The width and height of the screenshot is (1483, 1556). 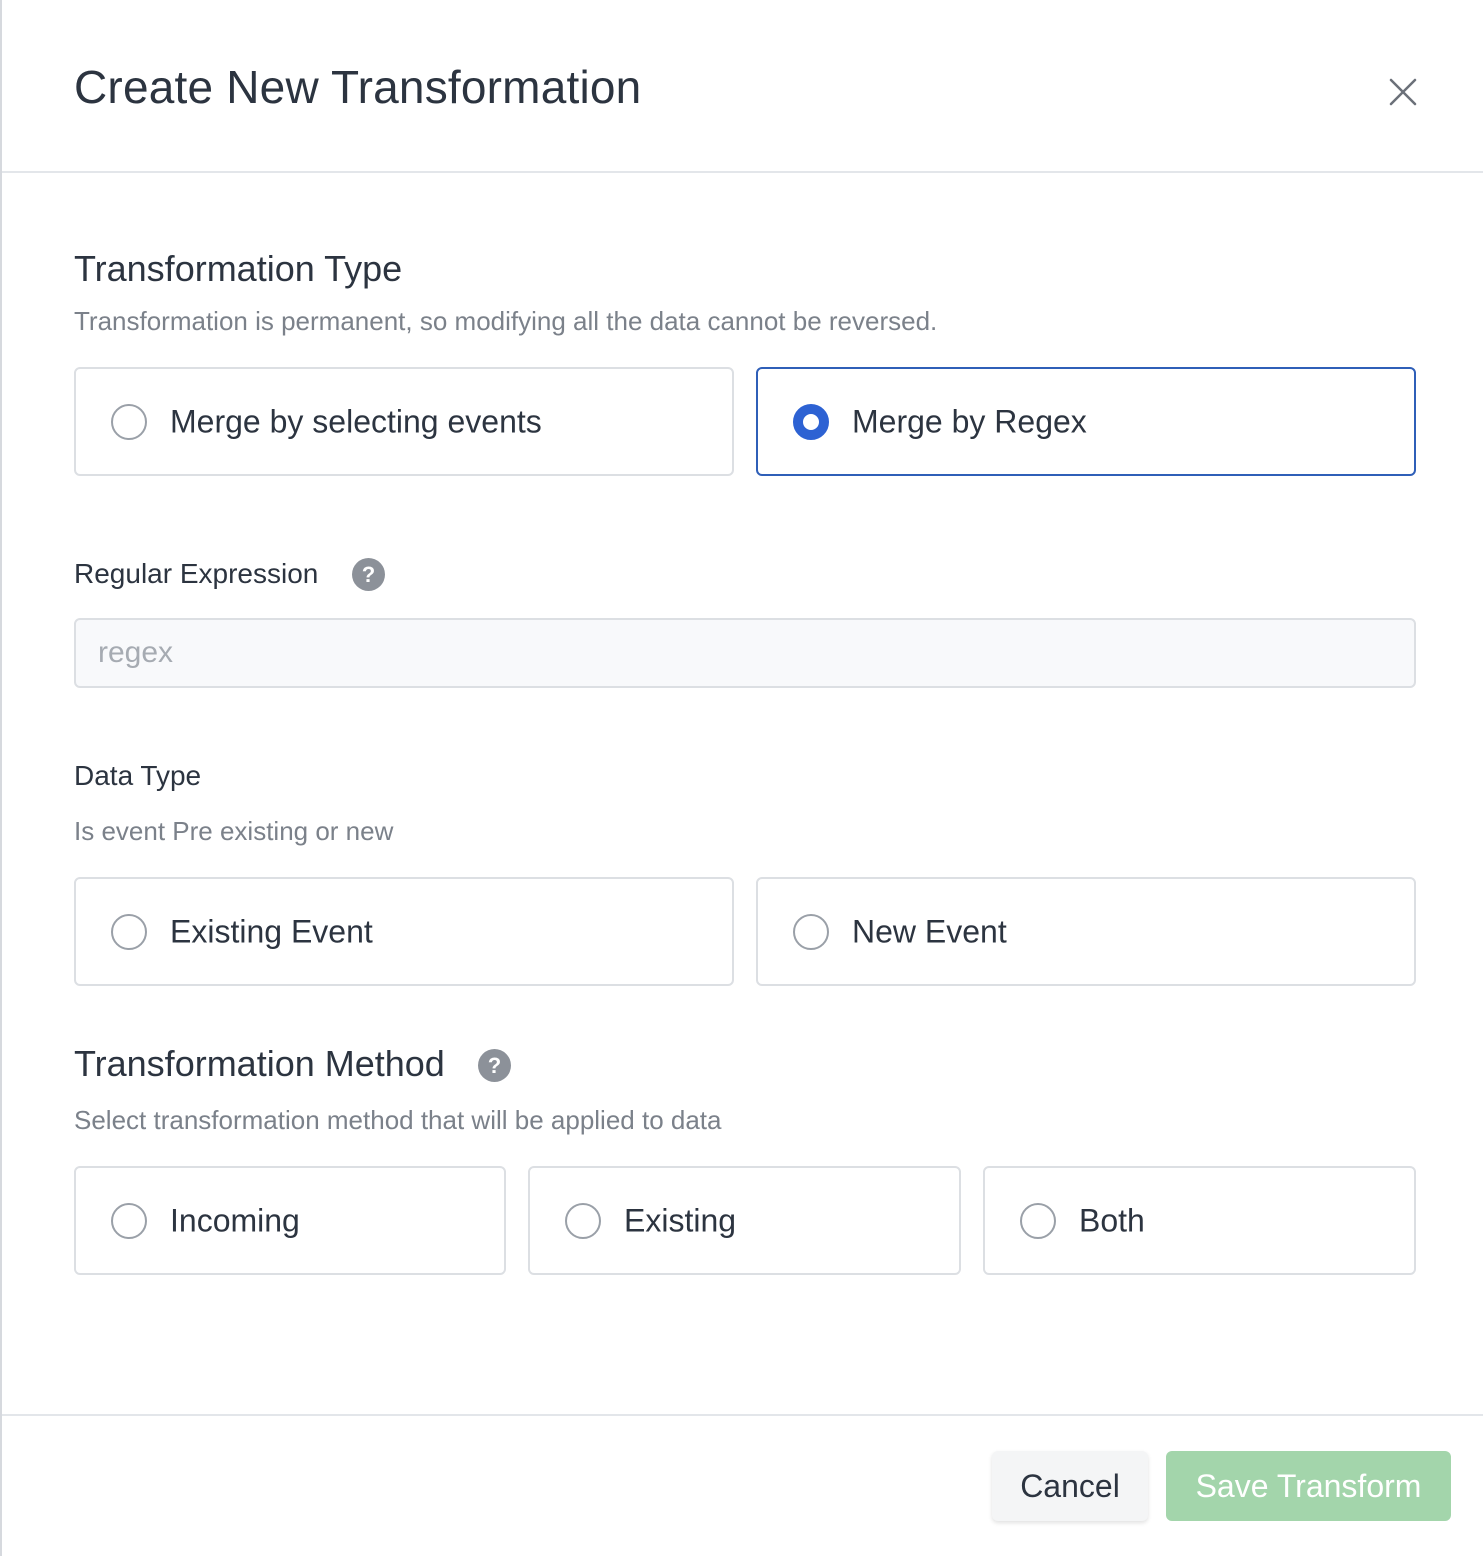 What do you see at coordinates (680, 1220) in the screenshot?
I see `option-label: Existing` at bounding box center [680, 1220].